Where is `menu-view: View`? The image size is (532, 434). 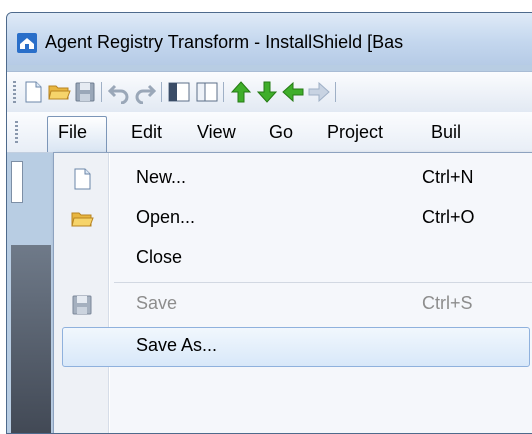 menu-view: View is located at coordinates (216, 132).